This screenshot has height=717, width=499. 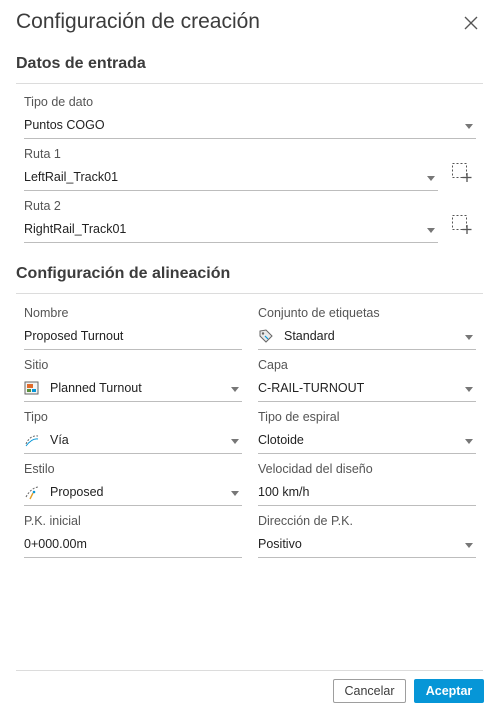 I want to click on design-speed-value: 100 km/h, so click(x=284, y=492).